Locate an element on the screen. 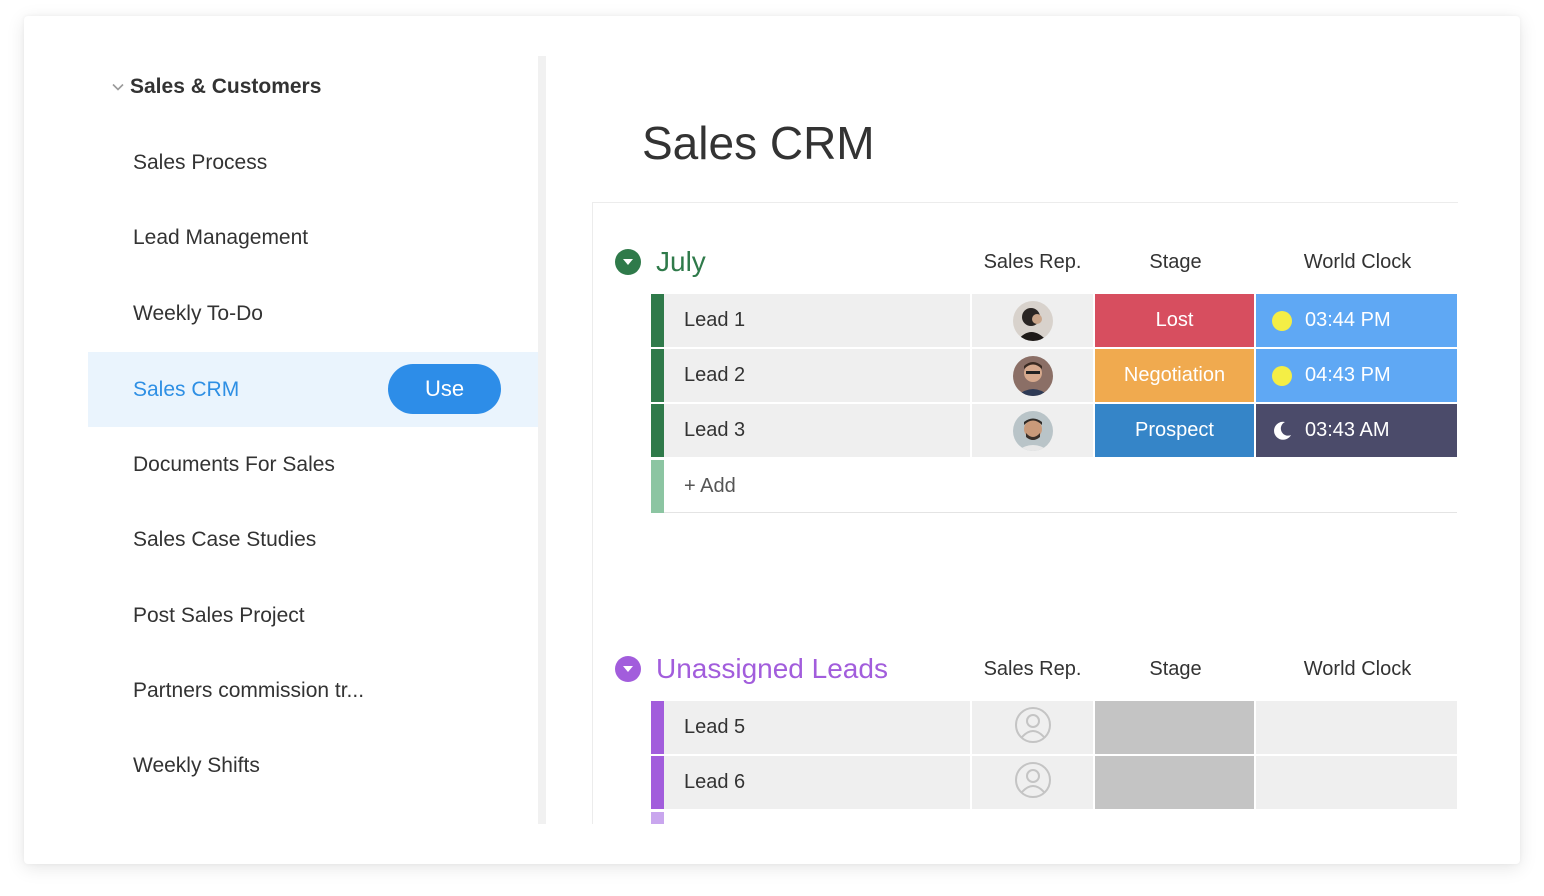 The image size is (1544, 896). page-title: Sales CRM is located at coordinates (758, 143).